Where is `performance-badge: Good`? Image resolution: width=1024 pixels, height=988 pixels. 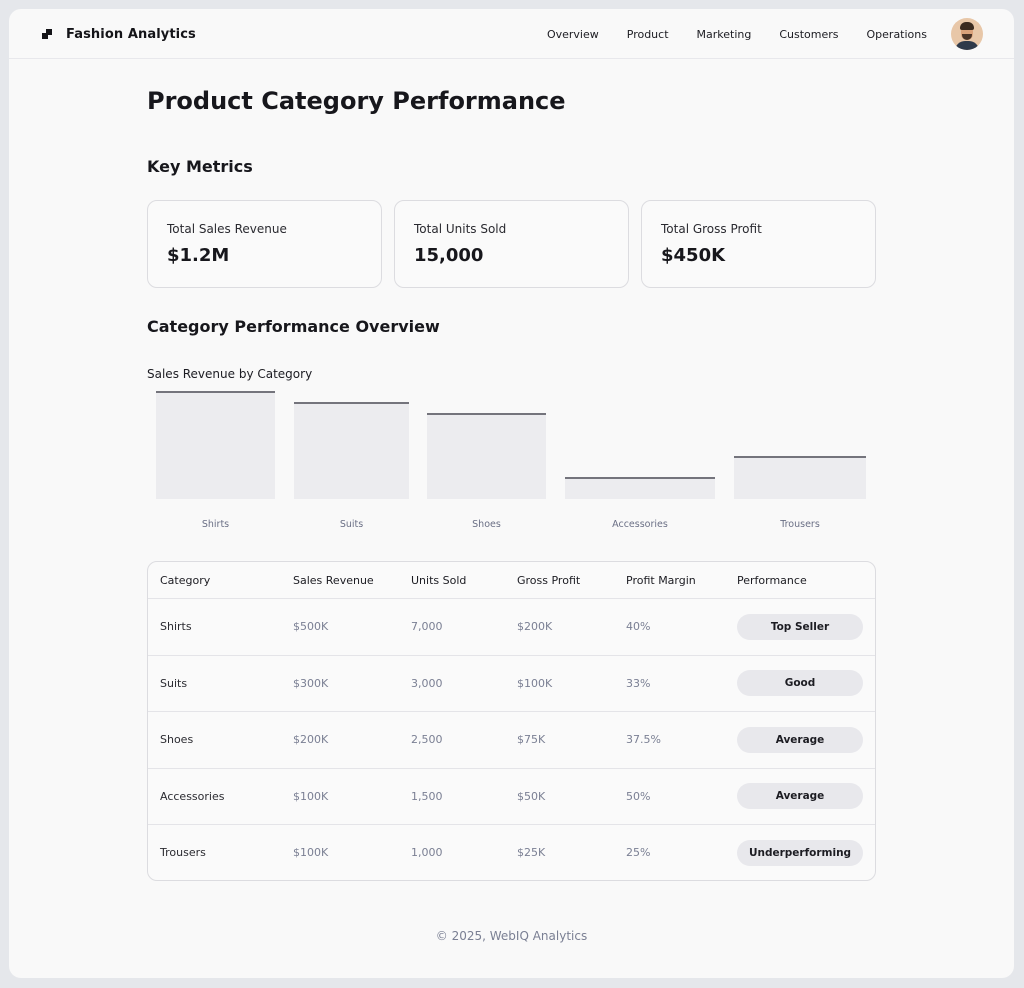
performance-badge: Good is located at coordinates (800, 683).